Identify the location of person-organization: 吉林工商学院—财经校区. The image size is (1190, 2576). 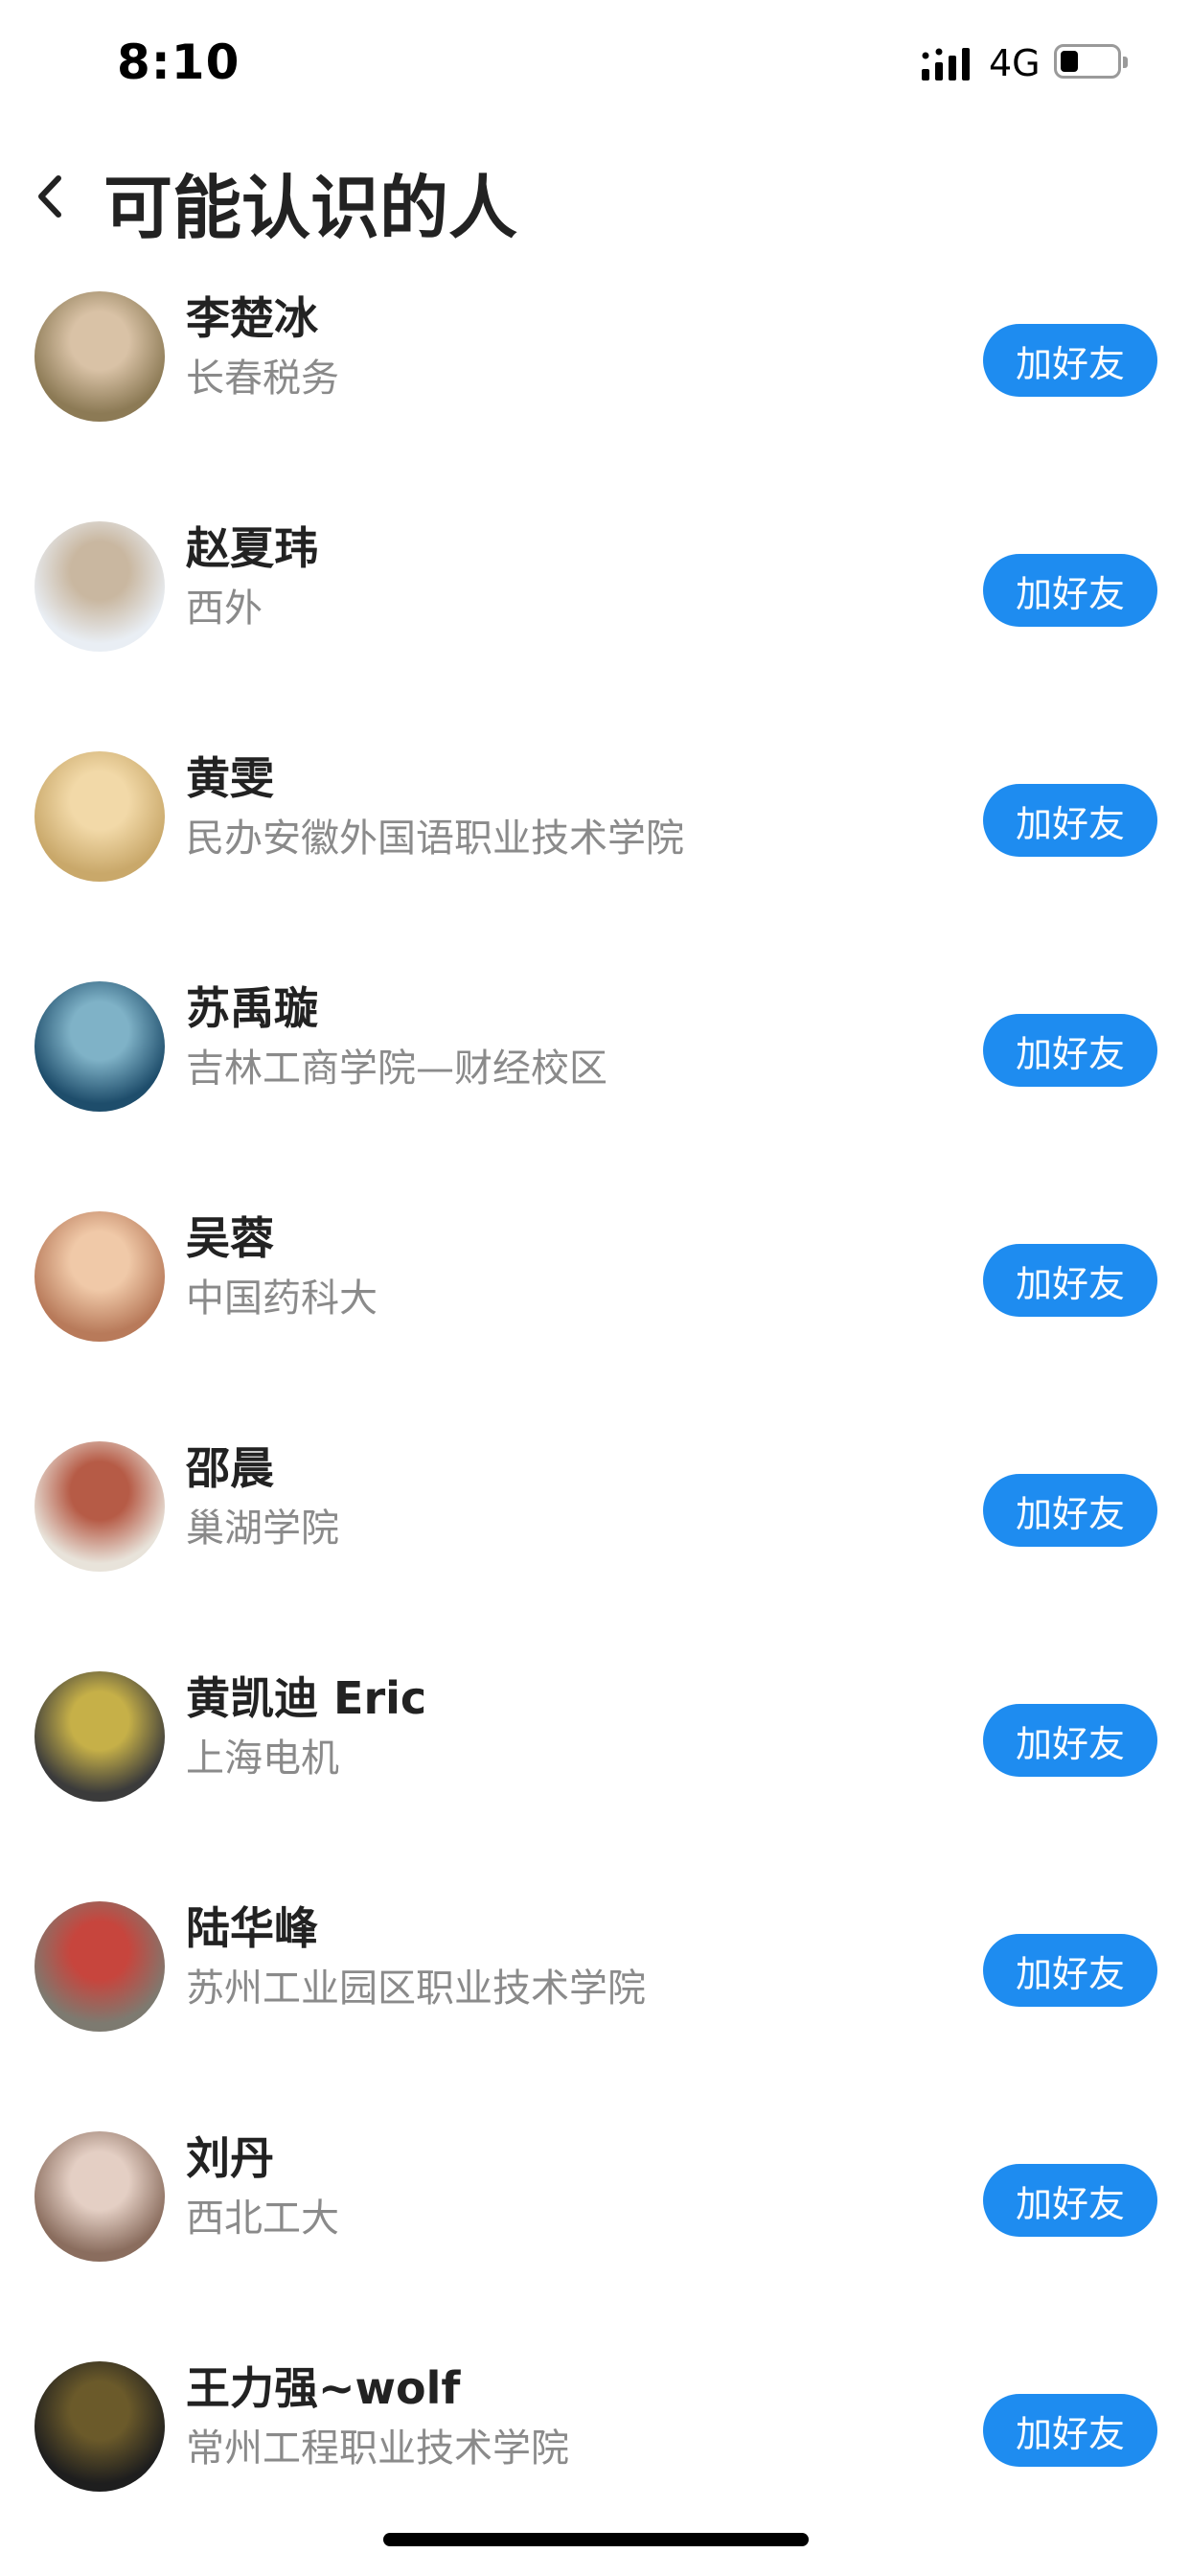
(397, 1068).